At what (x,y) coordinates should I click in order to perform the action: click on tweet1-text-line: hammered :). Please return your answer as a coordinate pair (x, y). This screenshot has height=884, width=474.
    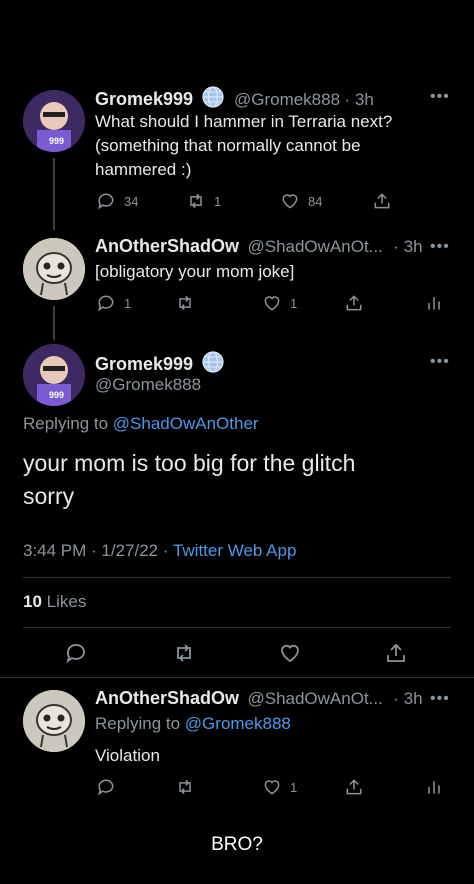
    Looking at the image, I should click on (143, 169).